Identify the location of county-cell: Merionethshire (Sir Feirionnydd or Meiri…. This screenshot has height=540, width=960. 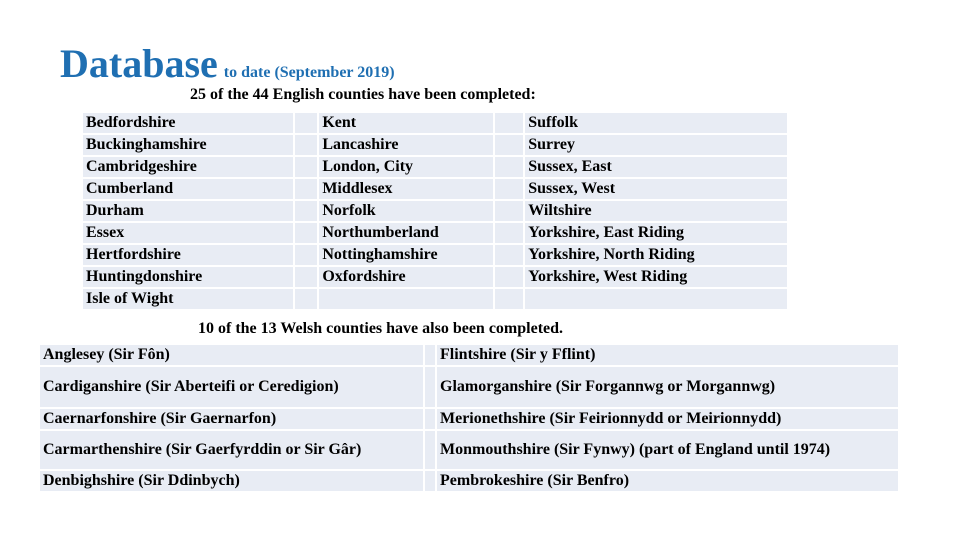
(667, 419).